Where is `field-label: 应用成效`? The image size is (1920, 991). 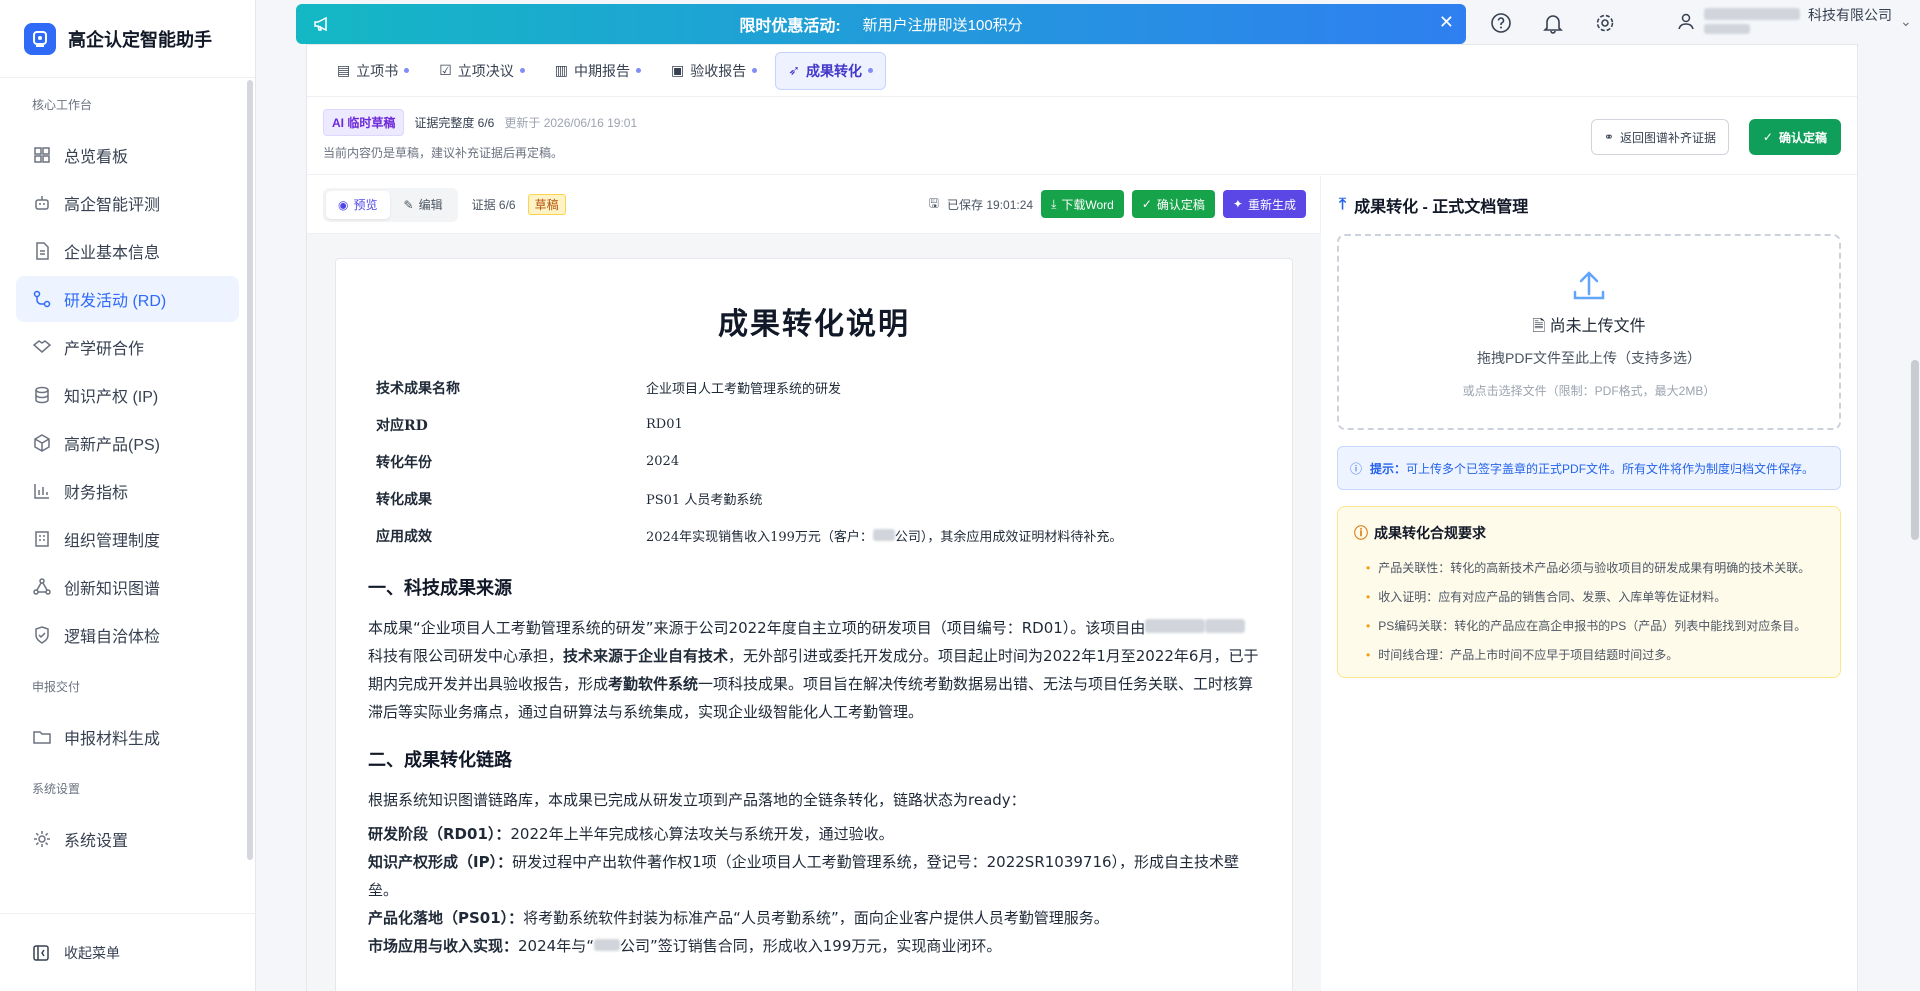 field-label: 应用成效 is located at coordinates (404, 536).